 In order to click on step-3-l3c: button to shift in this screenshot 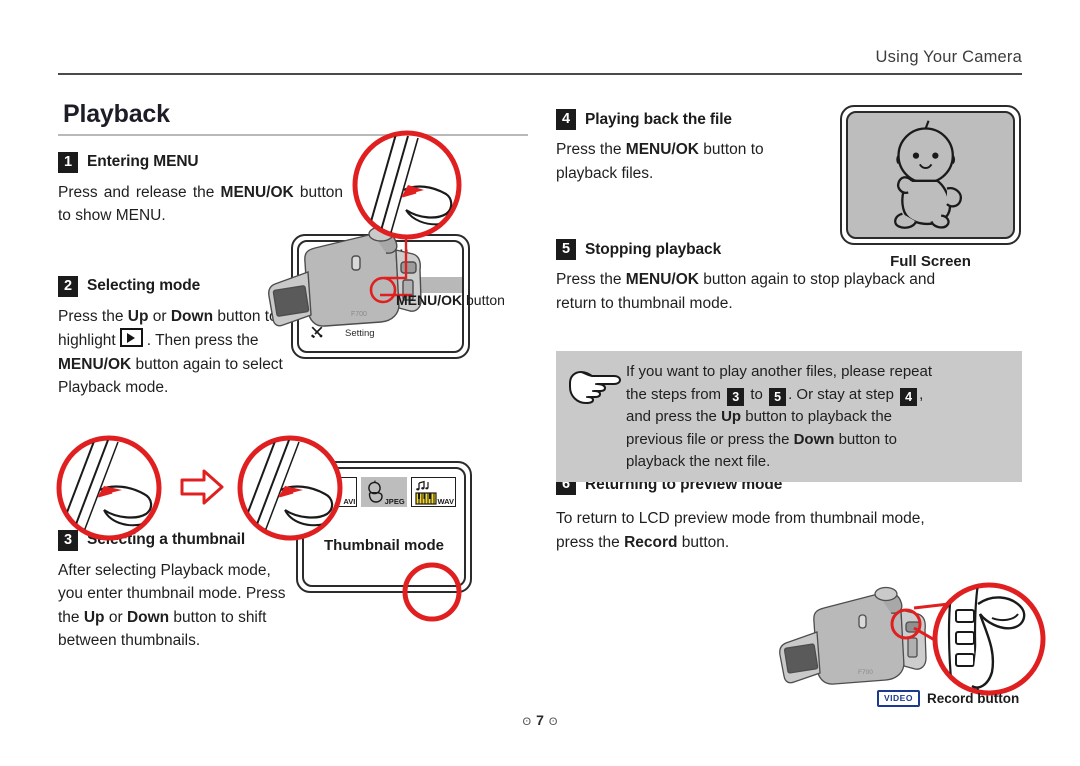, I will do `click(218, 617)`.